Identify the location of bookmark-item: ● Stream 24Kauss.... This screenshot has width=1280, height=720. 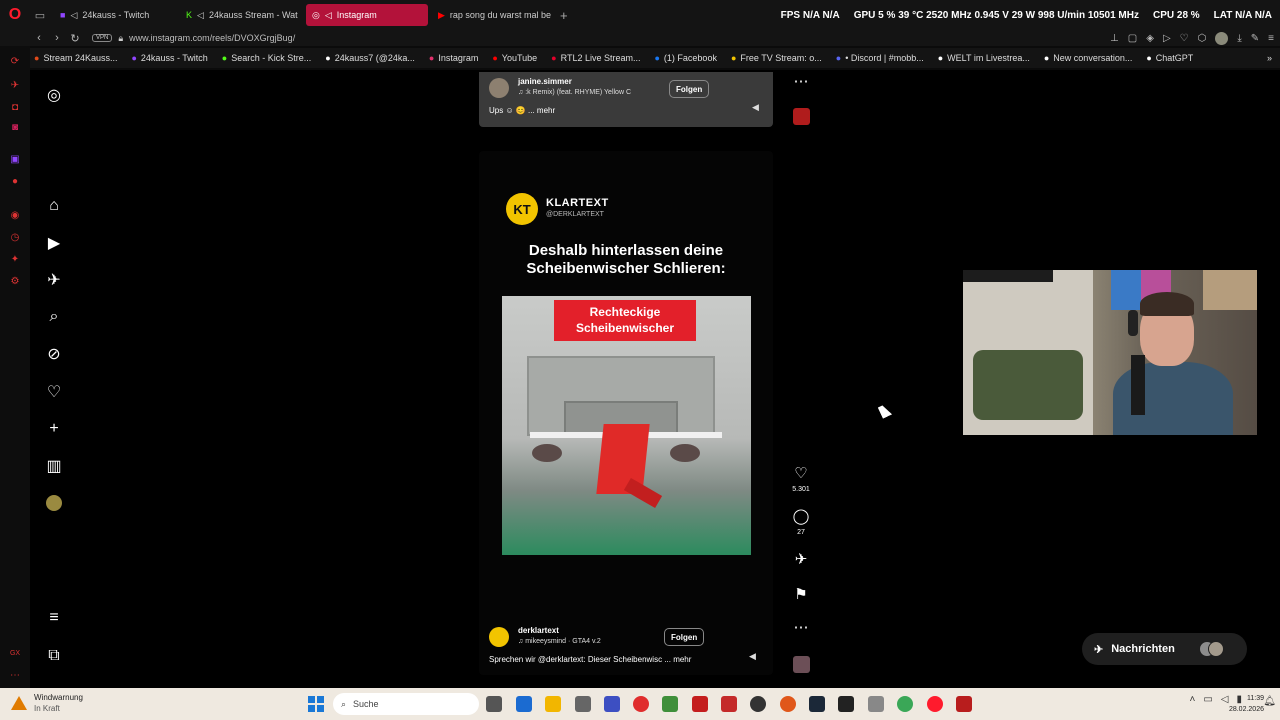
(75, 58).